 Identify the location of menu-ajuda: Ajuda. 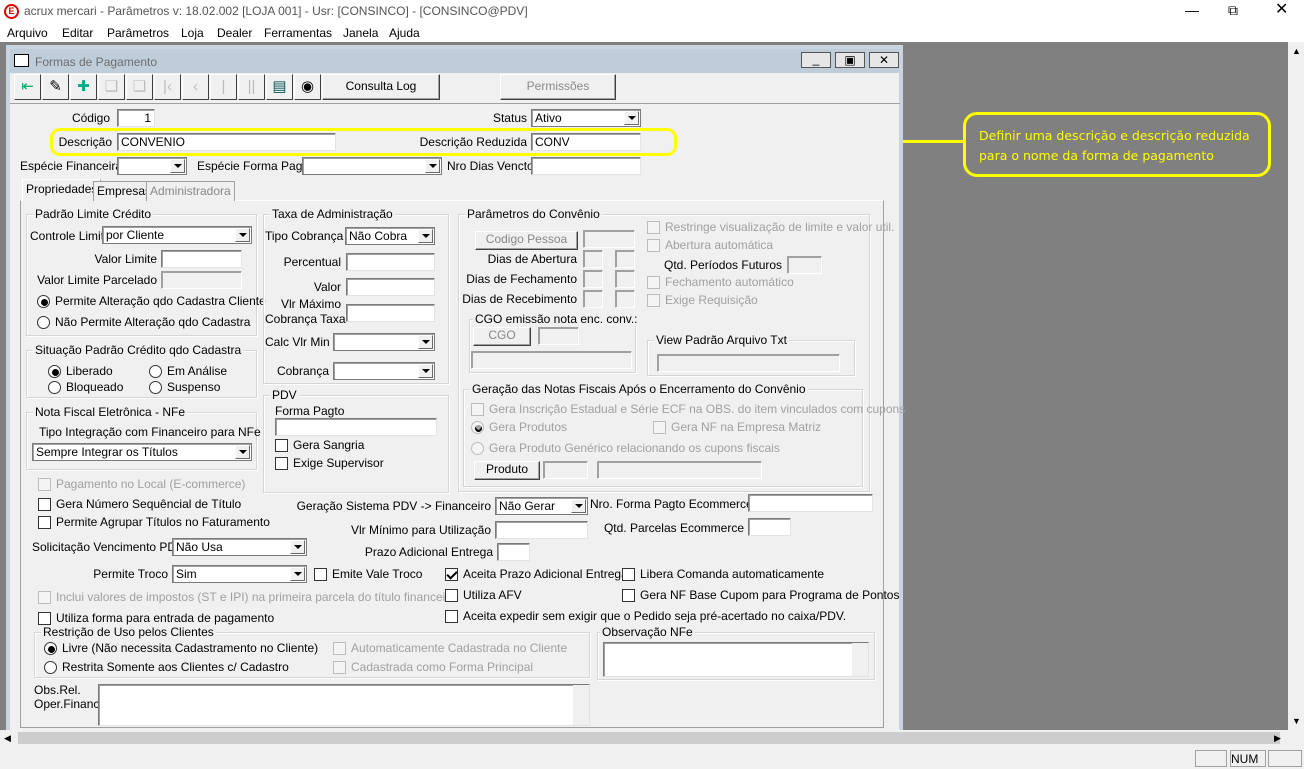
(404, 33).